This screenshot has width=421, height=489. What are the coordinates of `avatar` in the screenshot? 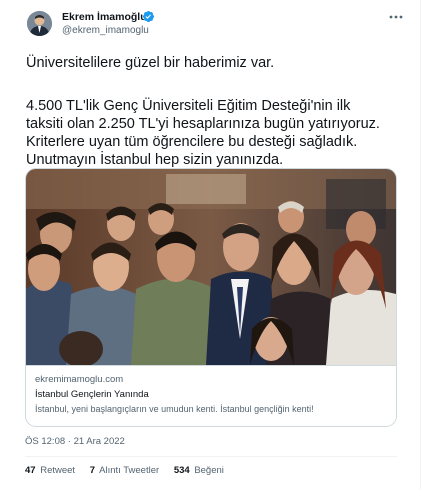 It's located at (39, 23).